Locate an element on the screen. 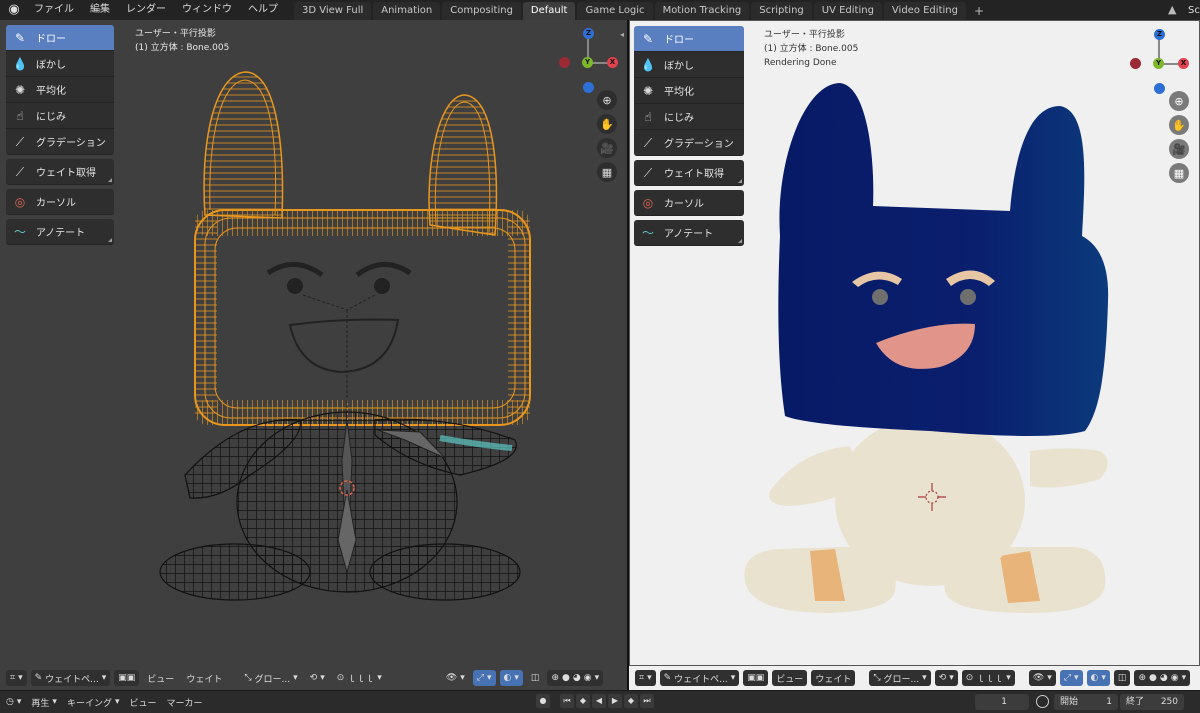  timeline-editor-type: ◷ ▾ is located at coordinates (13, 702).